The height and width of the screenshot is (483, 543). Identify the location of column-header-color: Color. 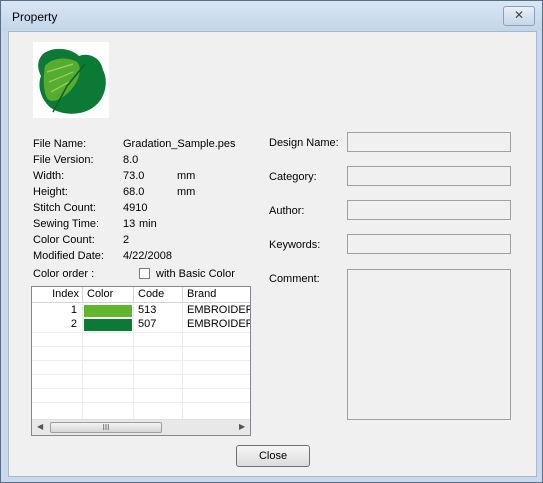
(108, 295).